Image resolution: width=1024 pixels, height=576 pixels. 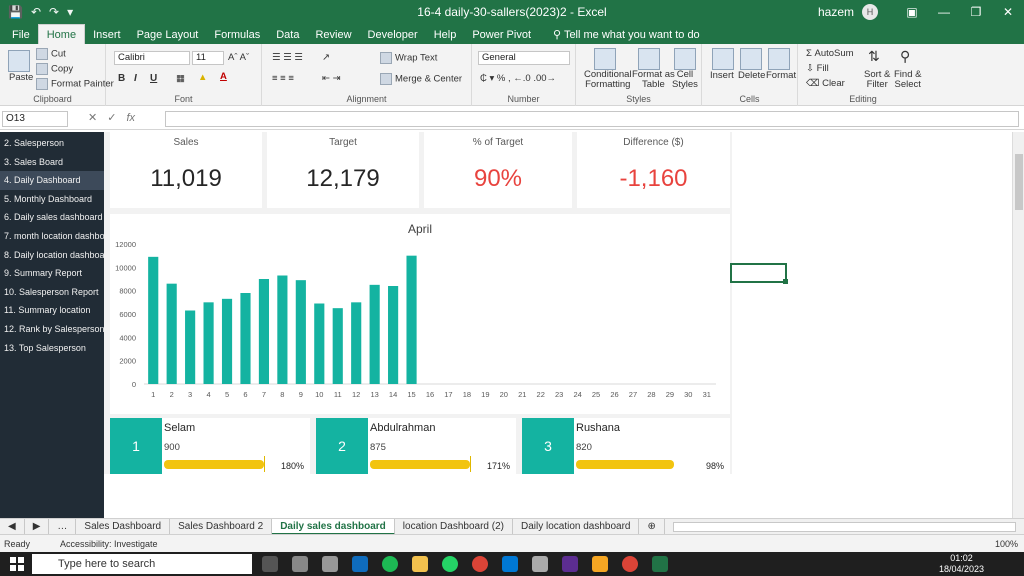 I want to click on nav-item: 6. Daily sales dashboard, so click(x=52, y=217).